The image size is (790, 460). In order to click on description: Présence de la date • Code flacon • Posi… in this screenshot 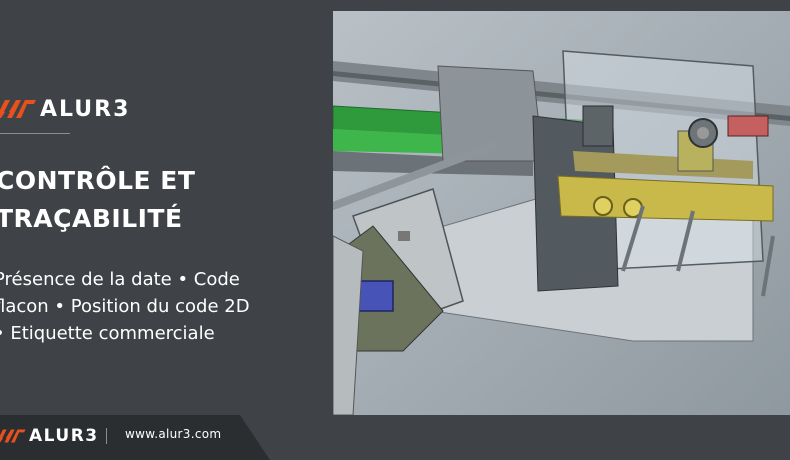, I will do `click(162, 306)`.